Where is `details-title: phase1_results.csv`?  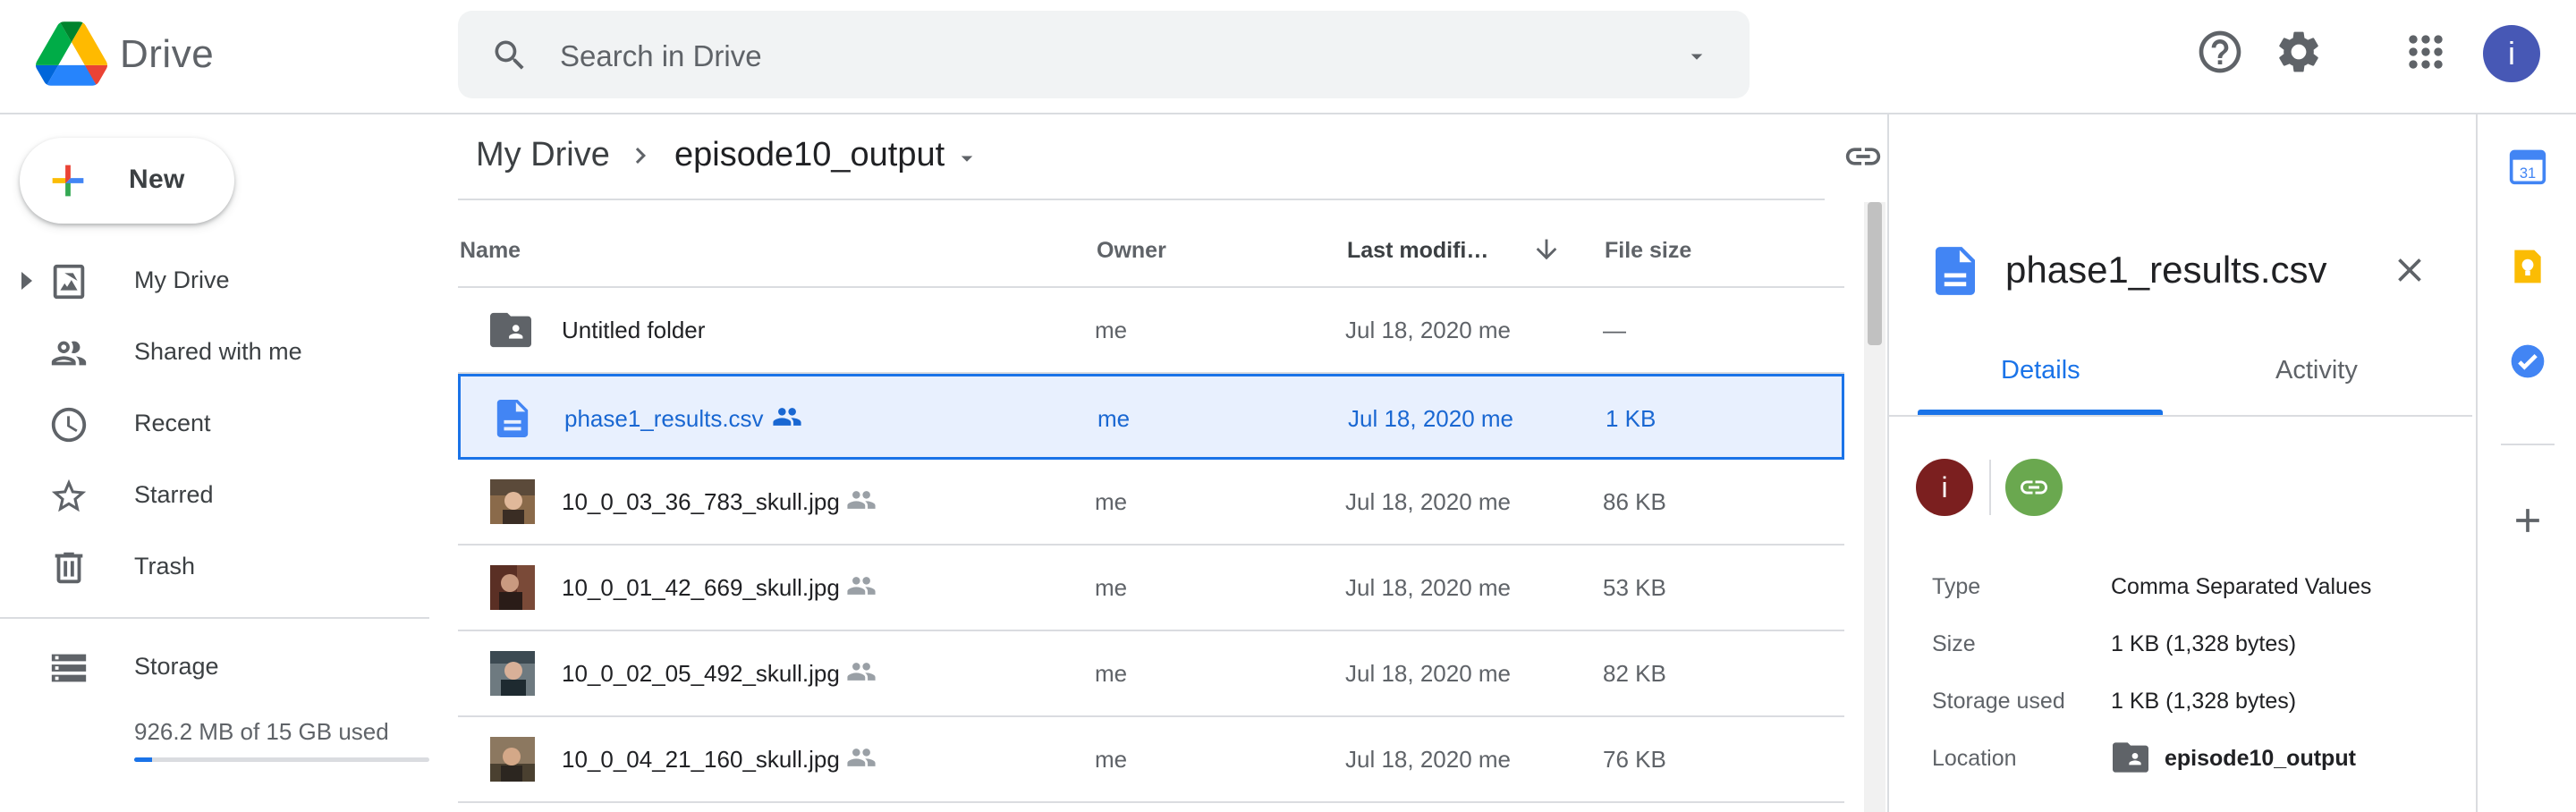
details-title: phase1_results.csv is located at coordinates (2166, 270).